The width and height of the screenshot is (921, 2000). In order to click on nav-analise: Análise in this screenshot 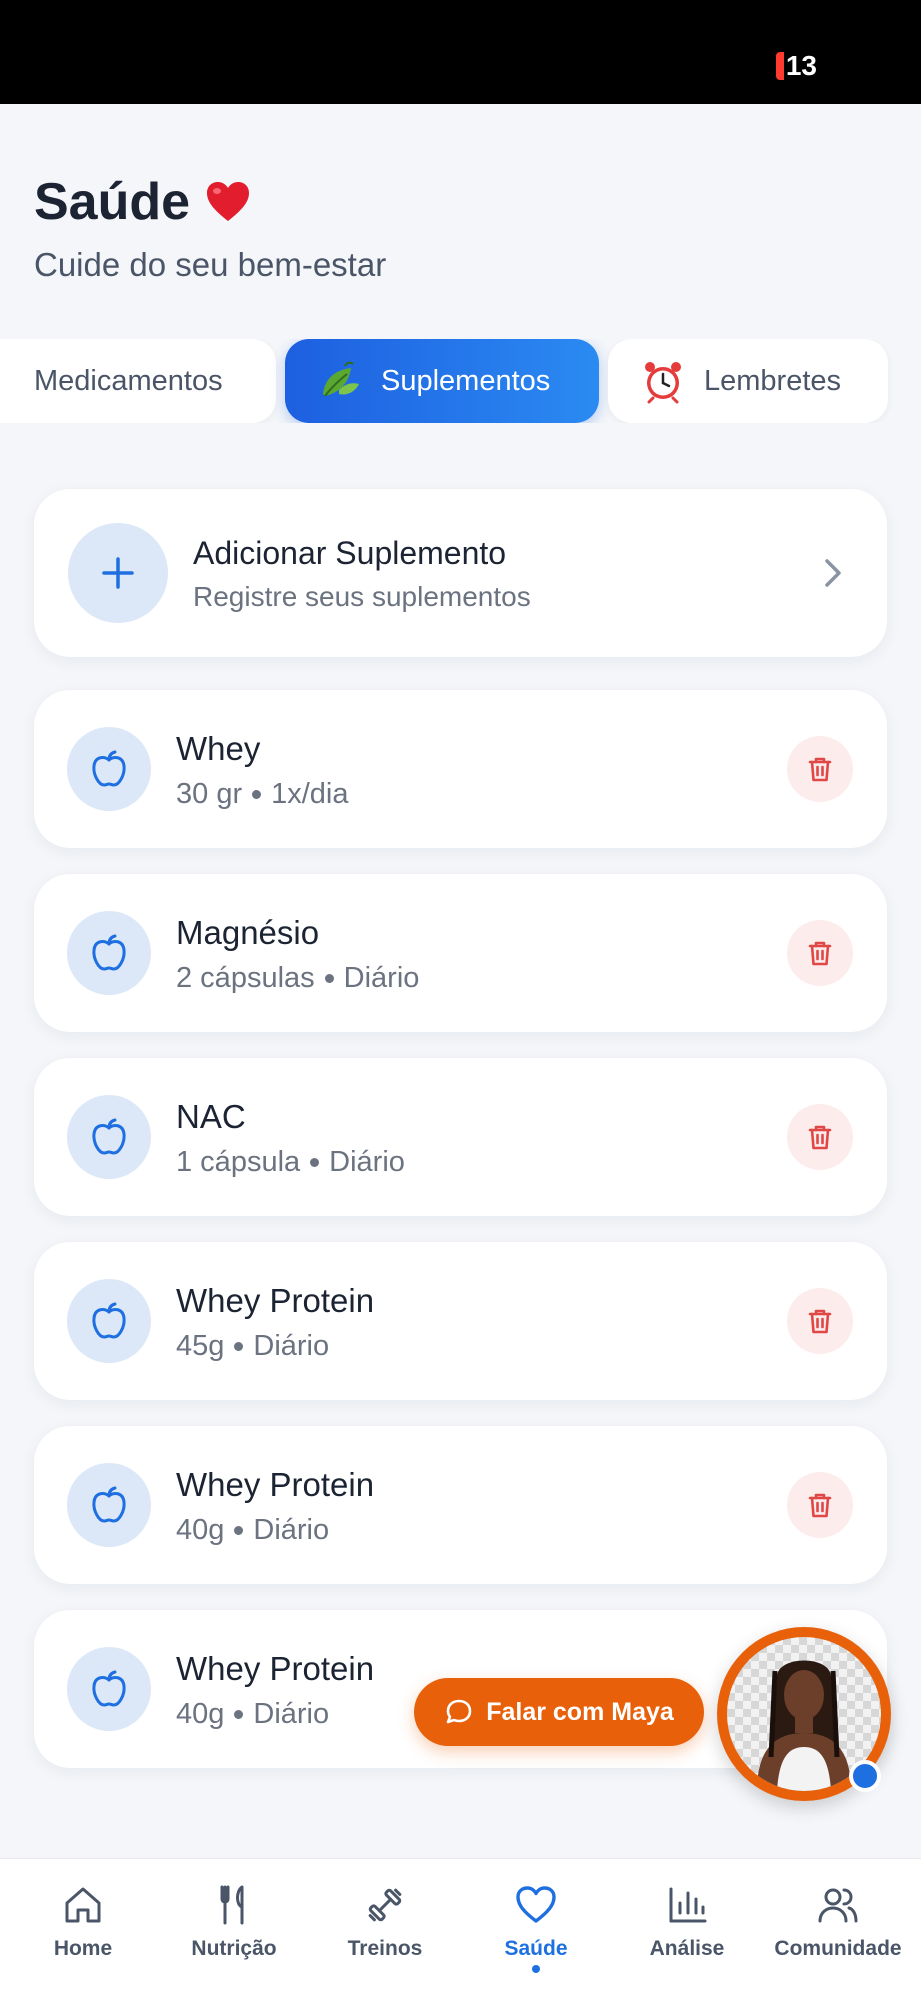, I will do `click(687, 1922)`.